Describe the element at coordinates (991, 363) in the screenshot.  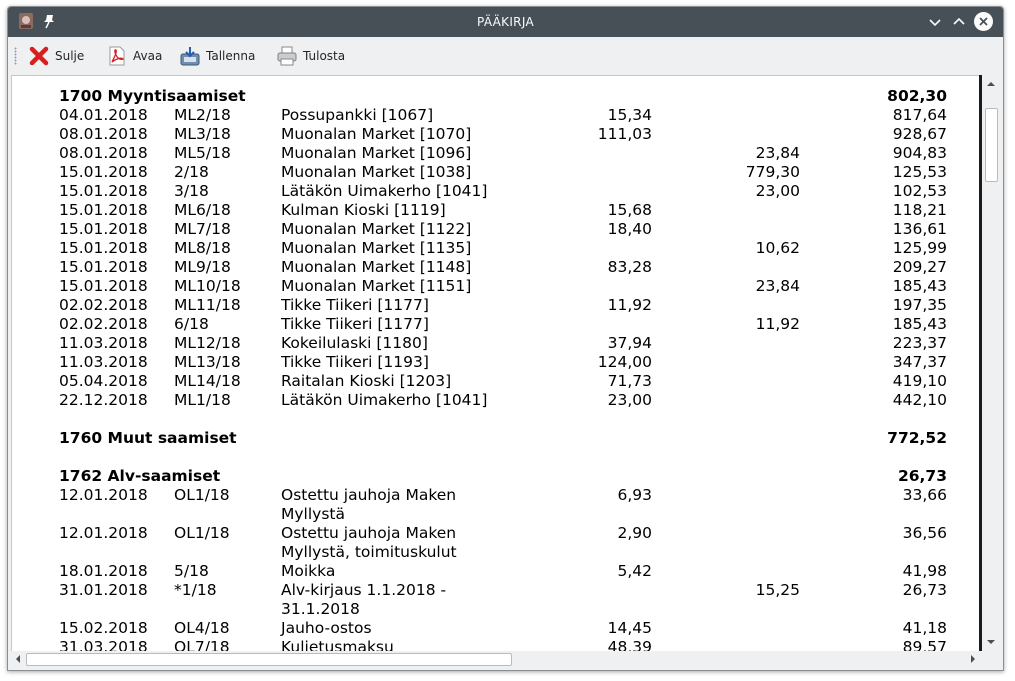
I see `vertical-scrollbar` at that location.